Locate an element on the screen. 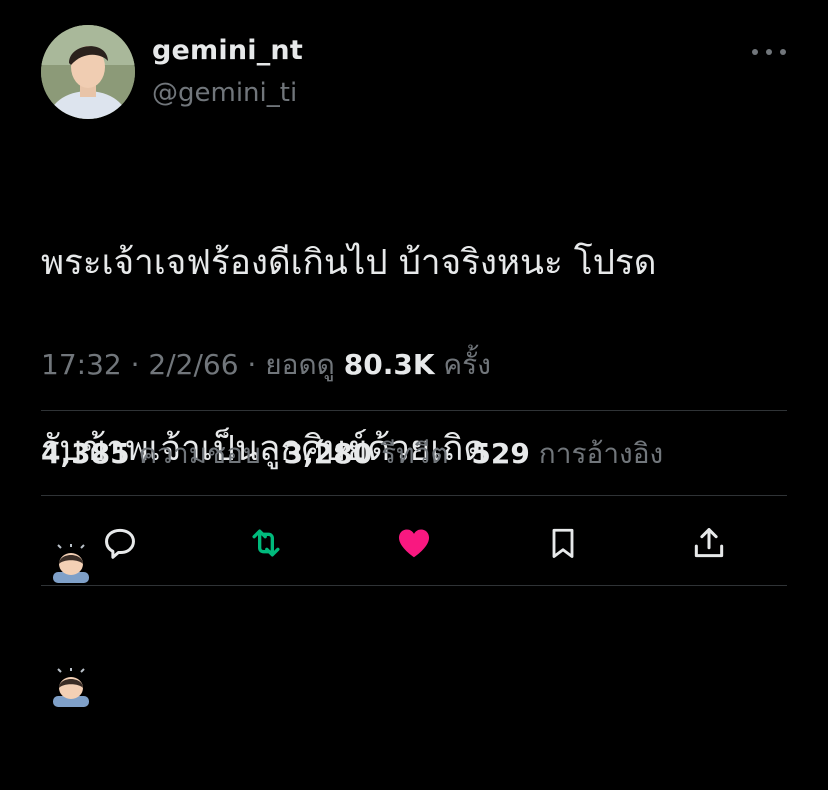 The height and width of the screenshot is (790, 828). likes-count: 4,385 is located at coordinates (85, 453).